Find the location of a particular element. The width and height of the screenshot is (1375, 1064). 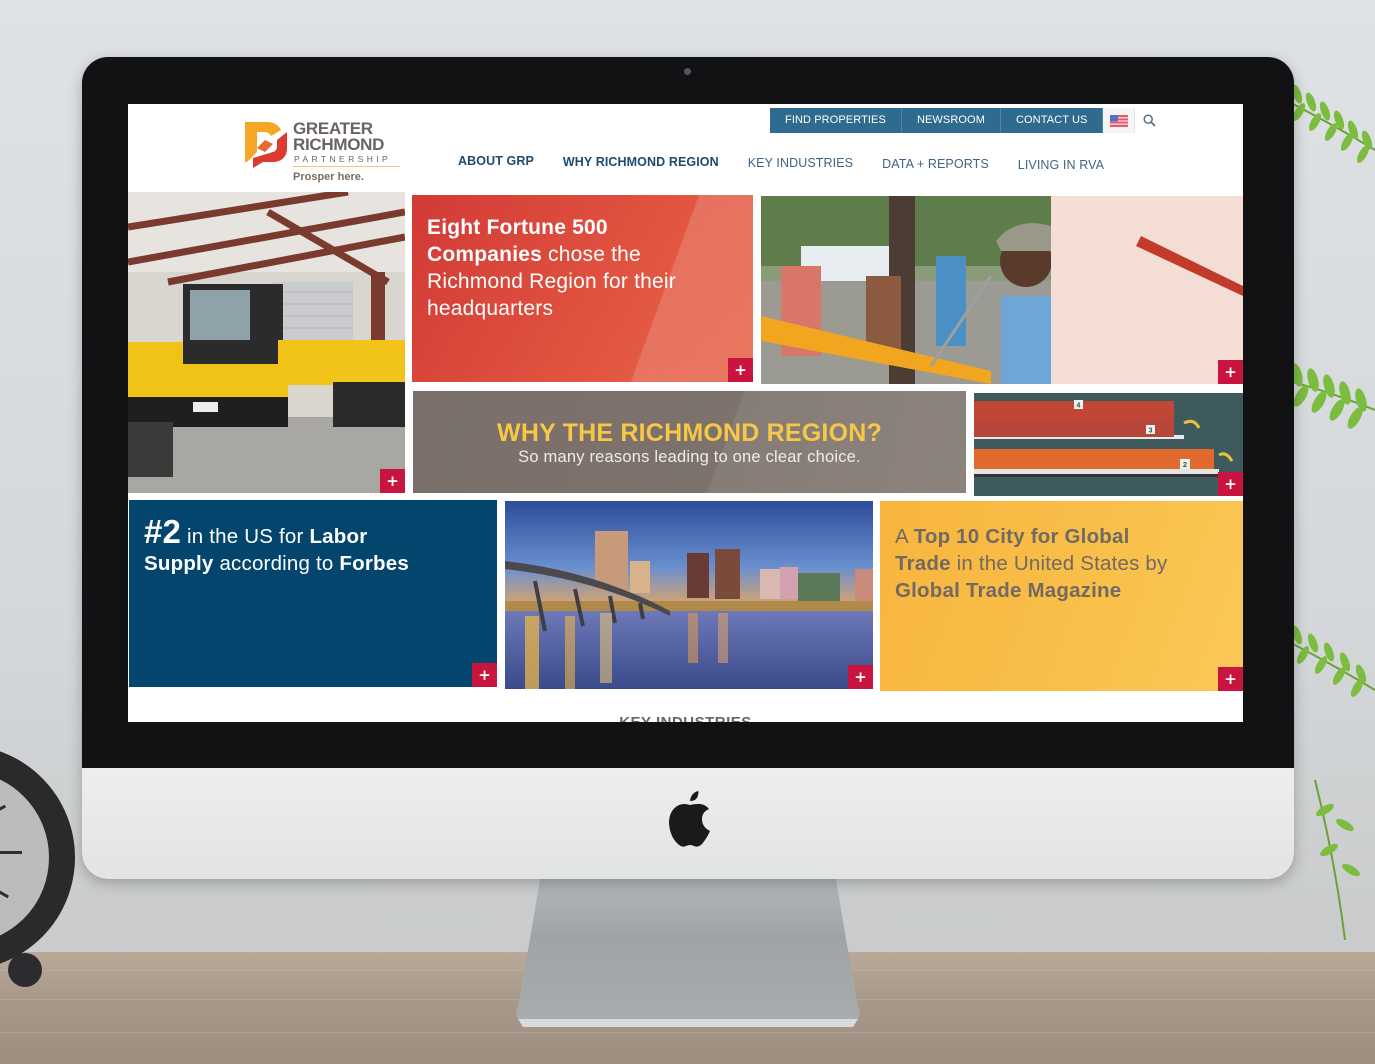

dragon-boat-race-image: 4 3 2 is located at coordinates (1108, 444).